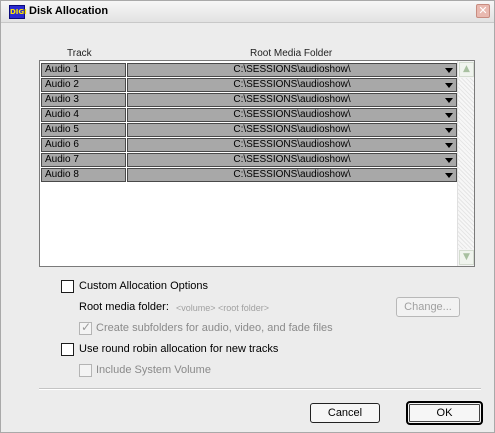 This screenshot has width=495, height=433. I want to click on create-subfolders-checkbox: ✓, so click(85, 327).